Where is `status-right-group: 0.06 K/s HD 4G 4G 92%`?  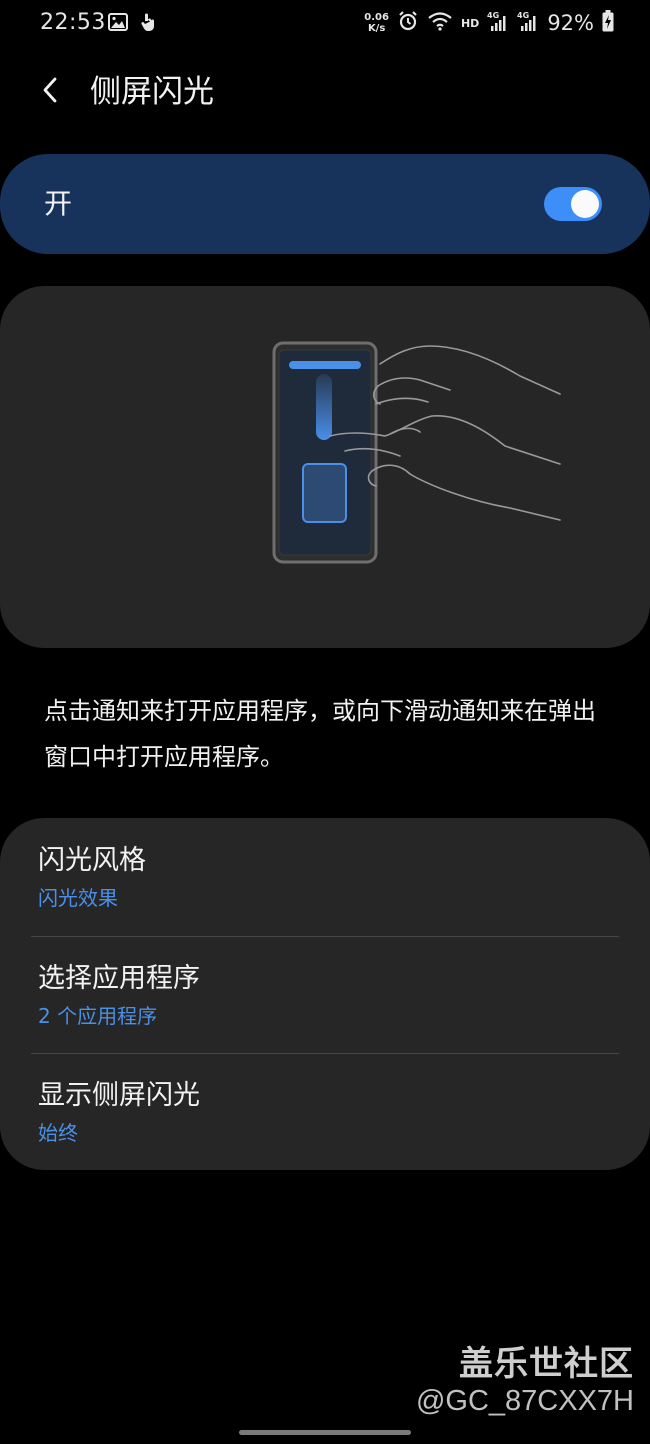
status-right-group: 0.06 K/s HD 4G 4G 92% is located at coordinates (489, 23).